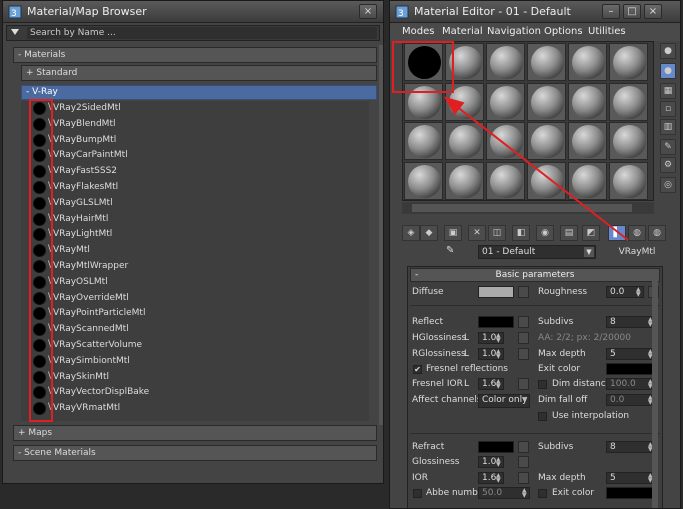  Describe the element at coordinates (491, 354) in the screenshot. I see `rglossiness-spinner: 1.0 ▲ ▼` at that location.